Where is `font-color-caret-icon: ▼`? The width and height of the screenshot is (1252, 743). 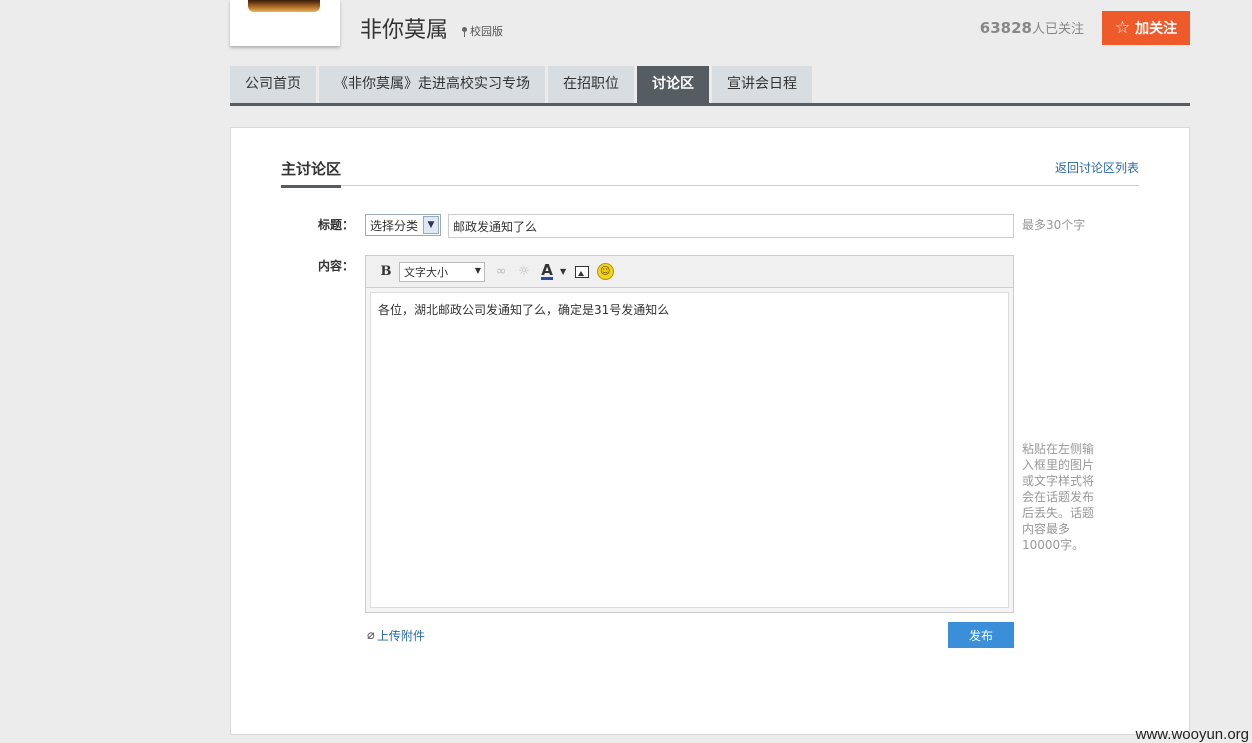
font-color-caret-icon: ▼ is located at coordinates (563, 271).